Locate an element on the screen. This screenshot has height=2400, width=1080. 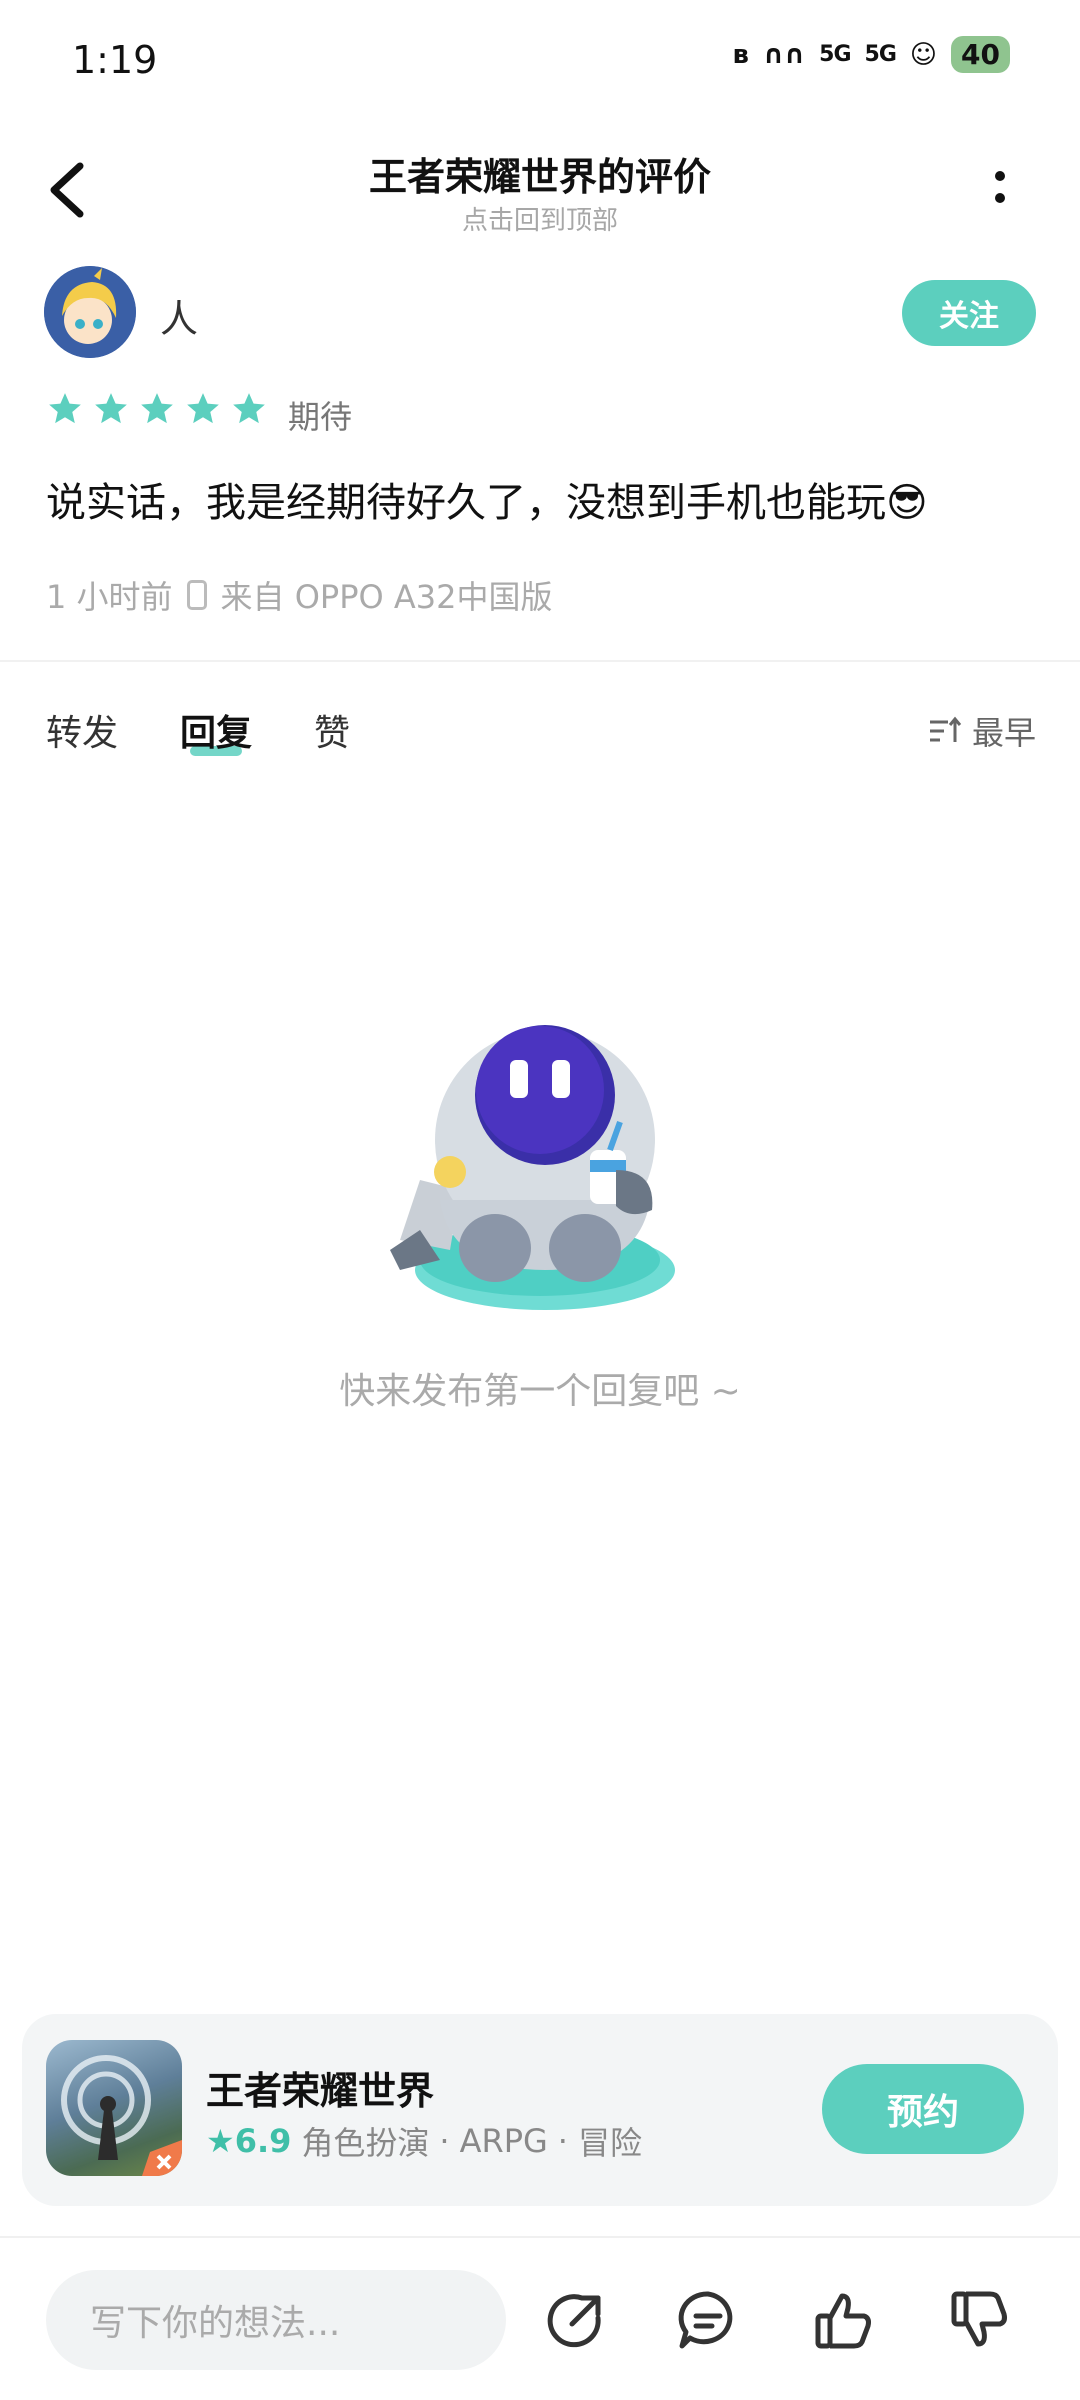
rating-label: 期待 is located at coordinates (320, 417).